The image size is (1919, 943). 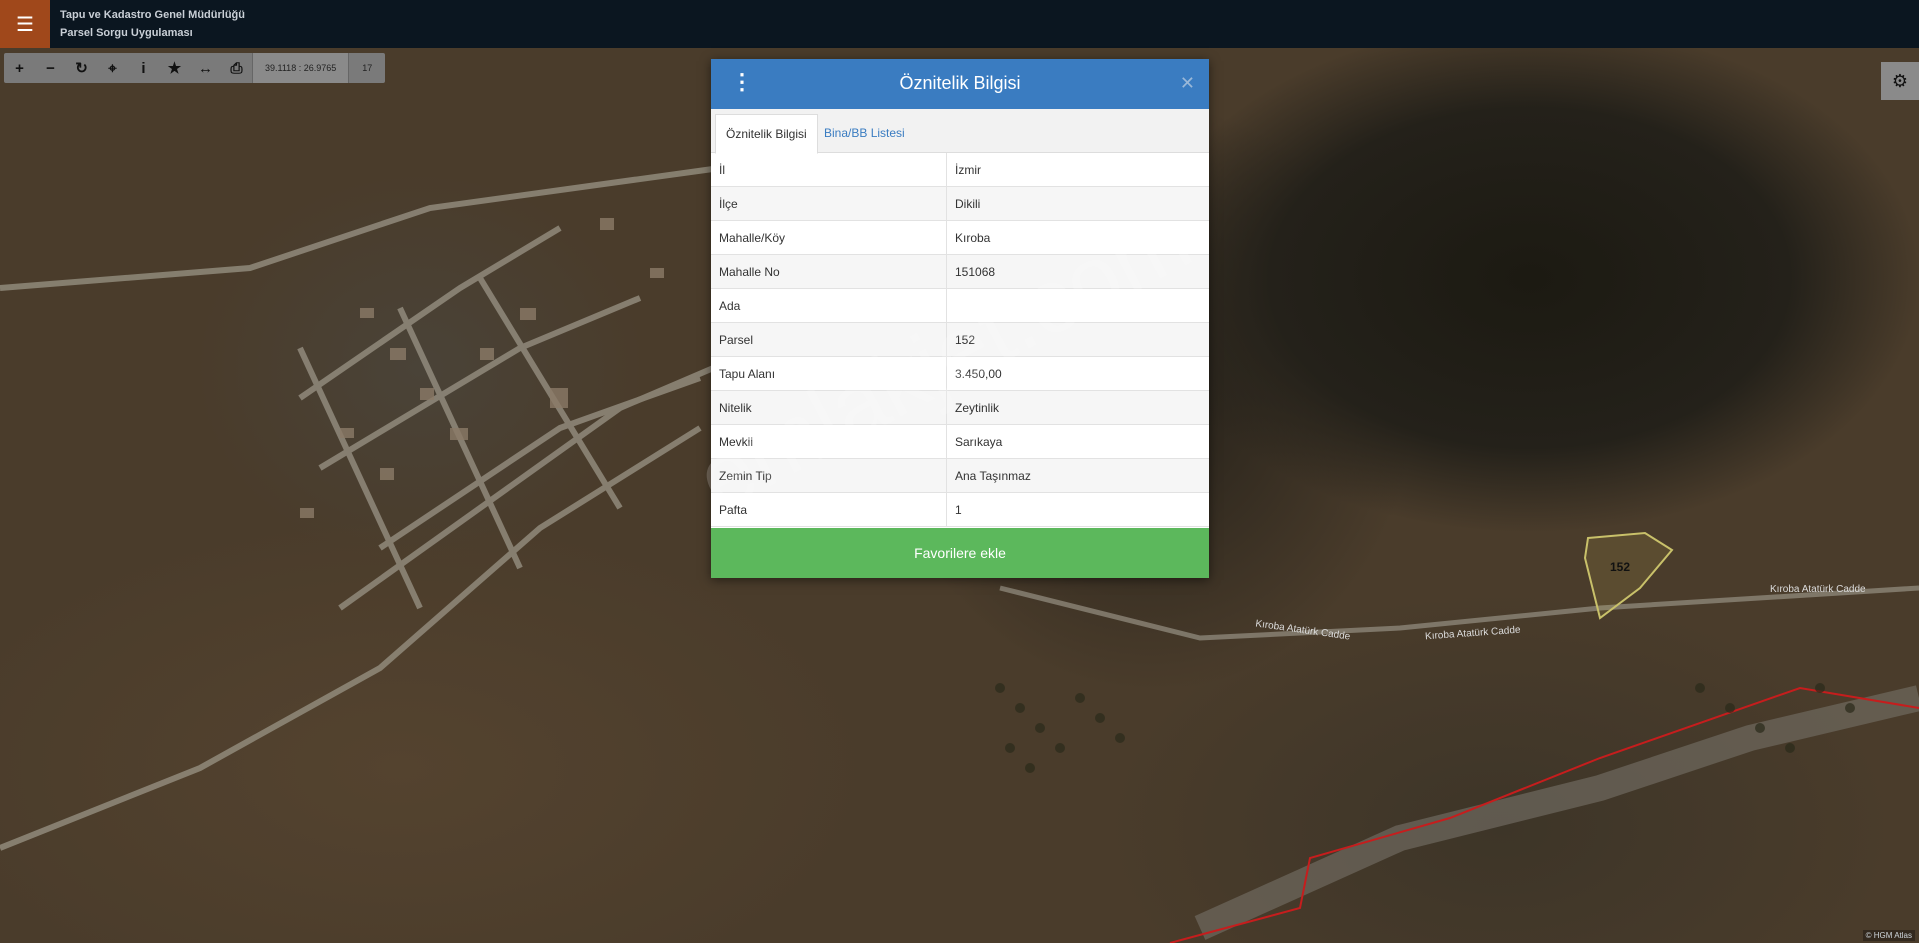 I want to click on attribute-key: Nitelik, so click(x=829, y=407).